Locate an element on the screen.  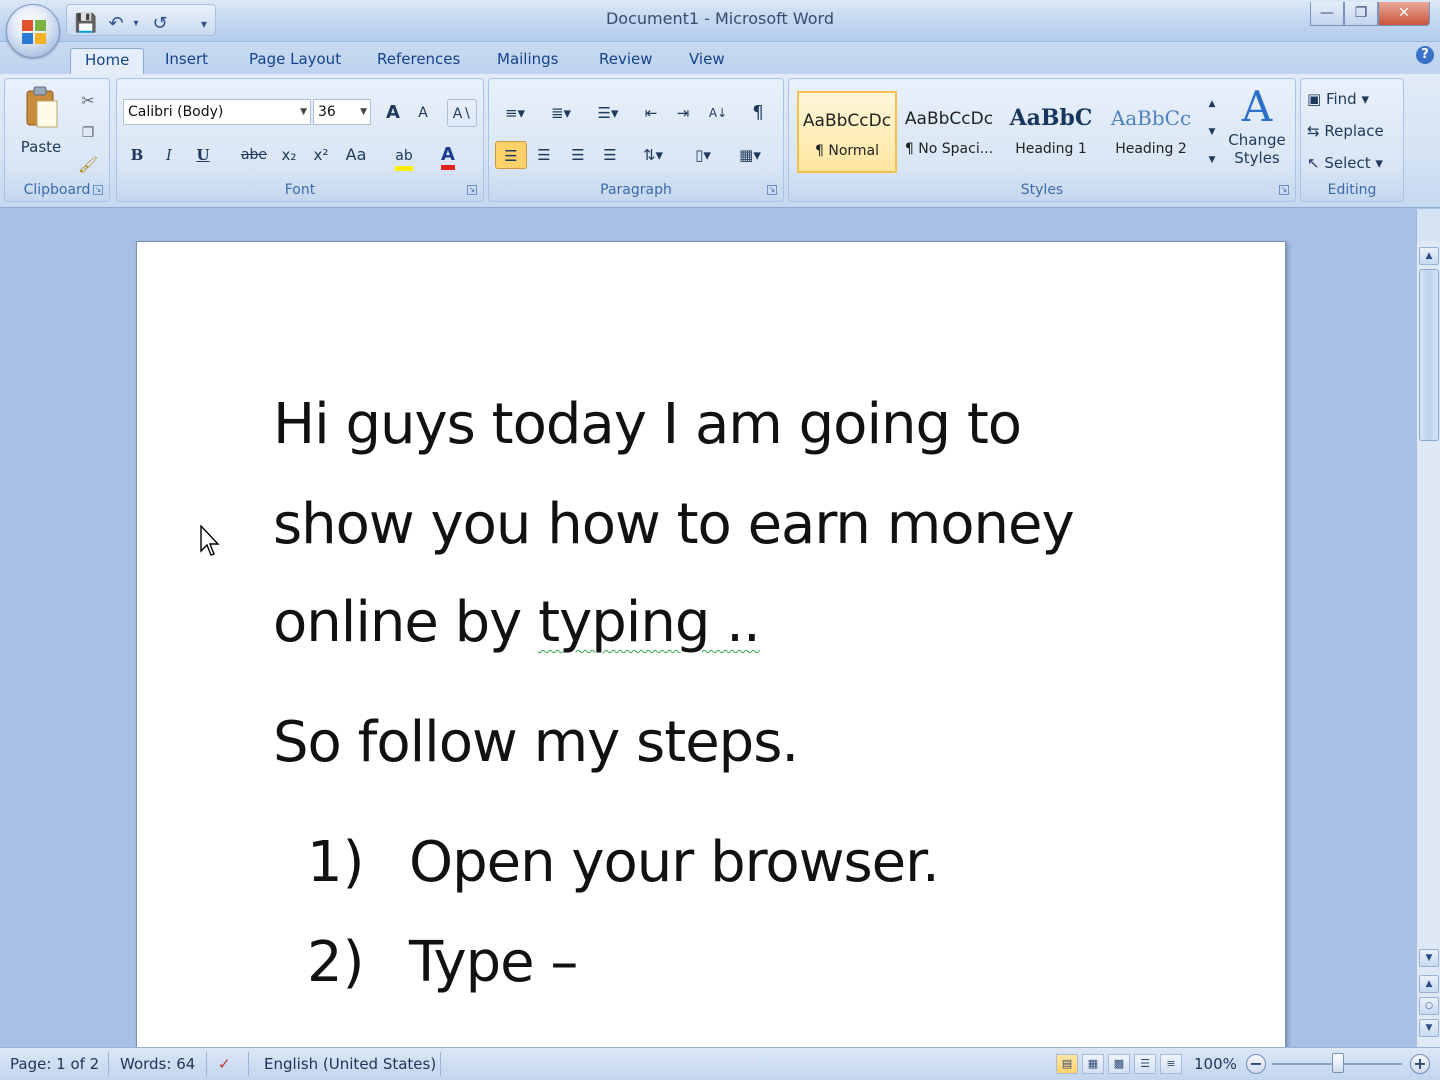
align-right-icon: ☰ is located at coordinates (578, 155).